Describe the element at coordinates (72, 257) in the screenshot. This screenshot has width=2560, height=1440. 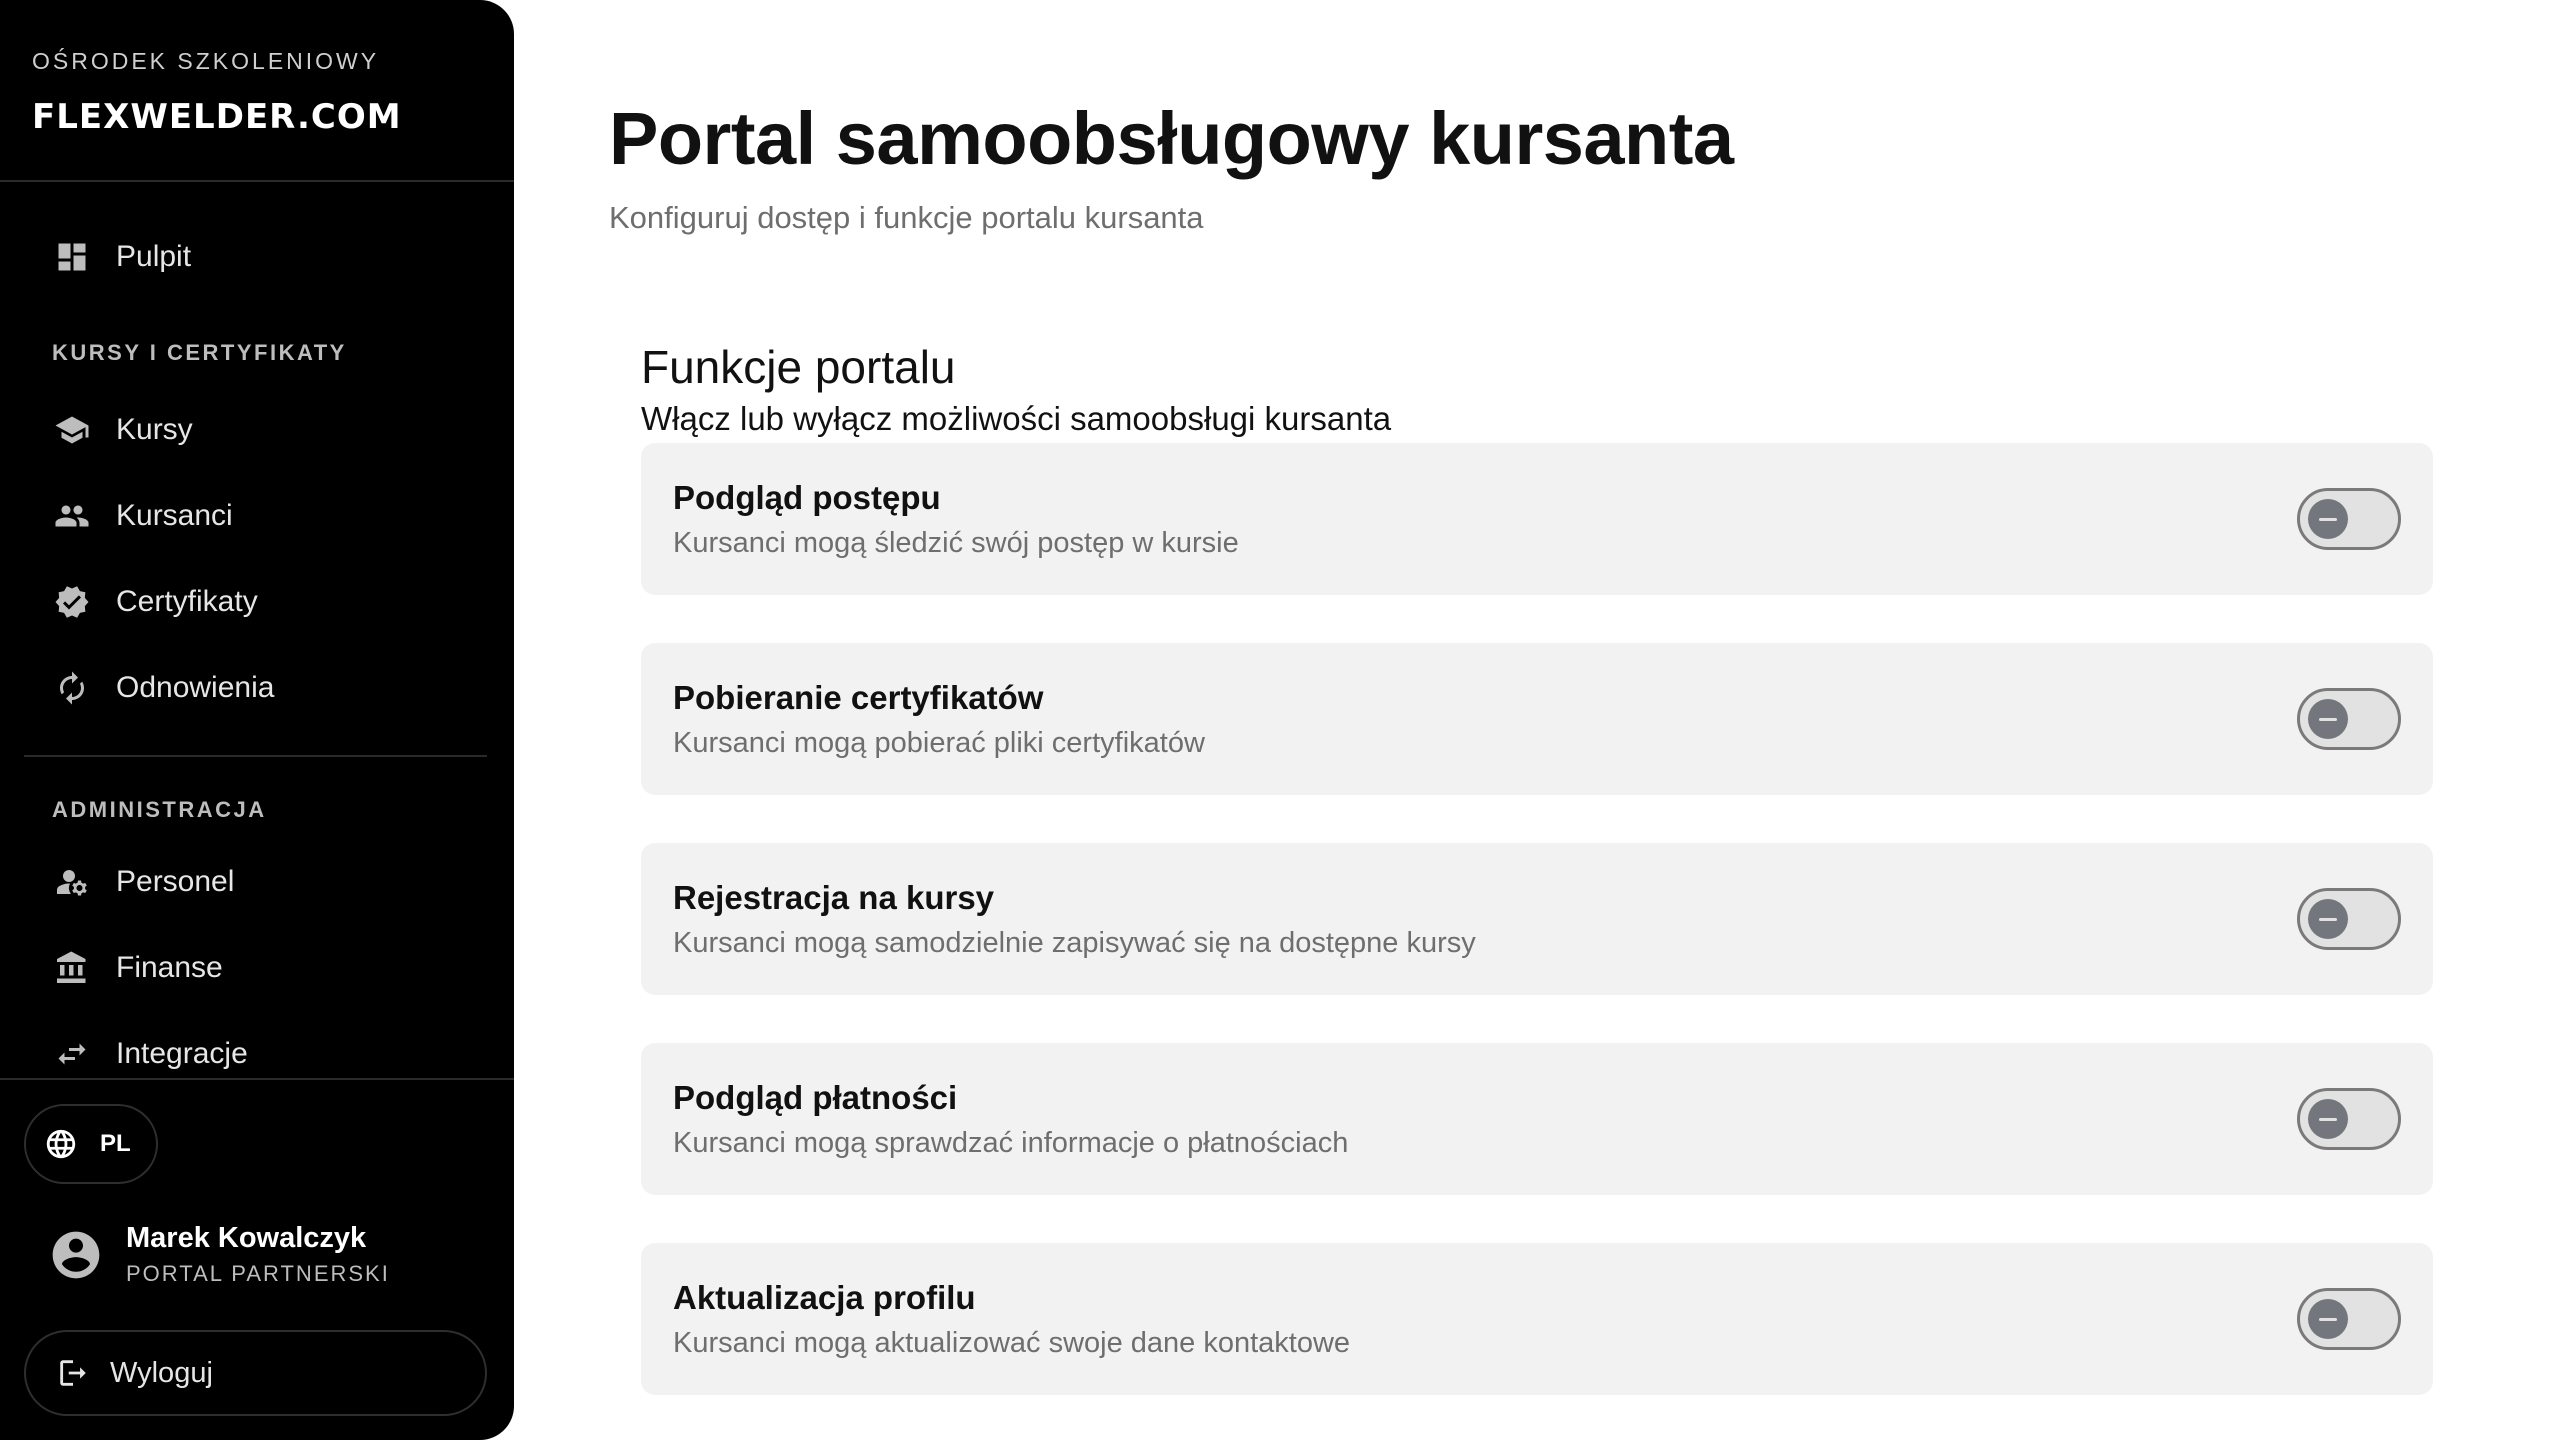
I see `dashboard-icon` at that location.